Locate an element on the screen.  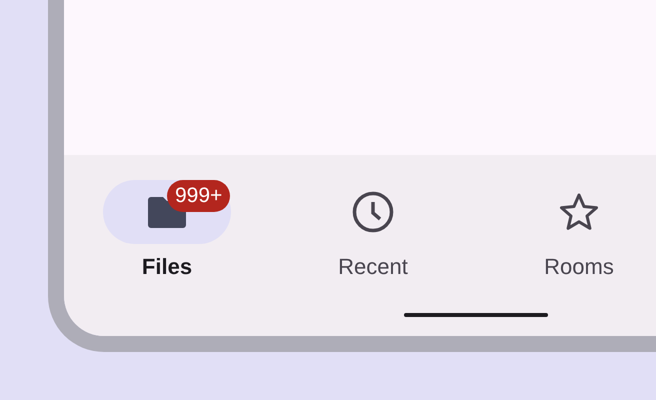
star-icon is located at coordinates (579, 212).